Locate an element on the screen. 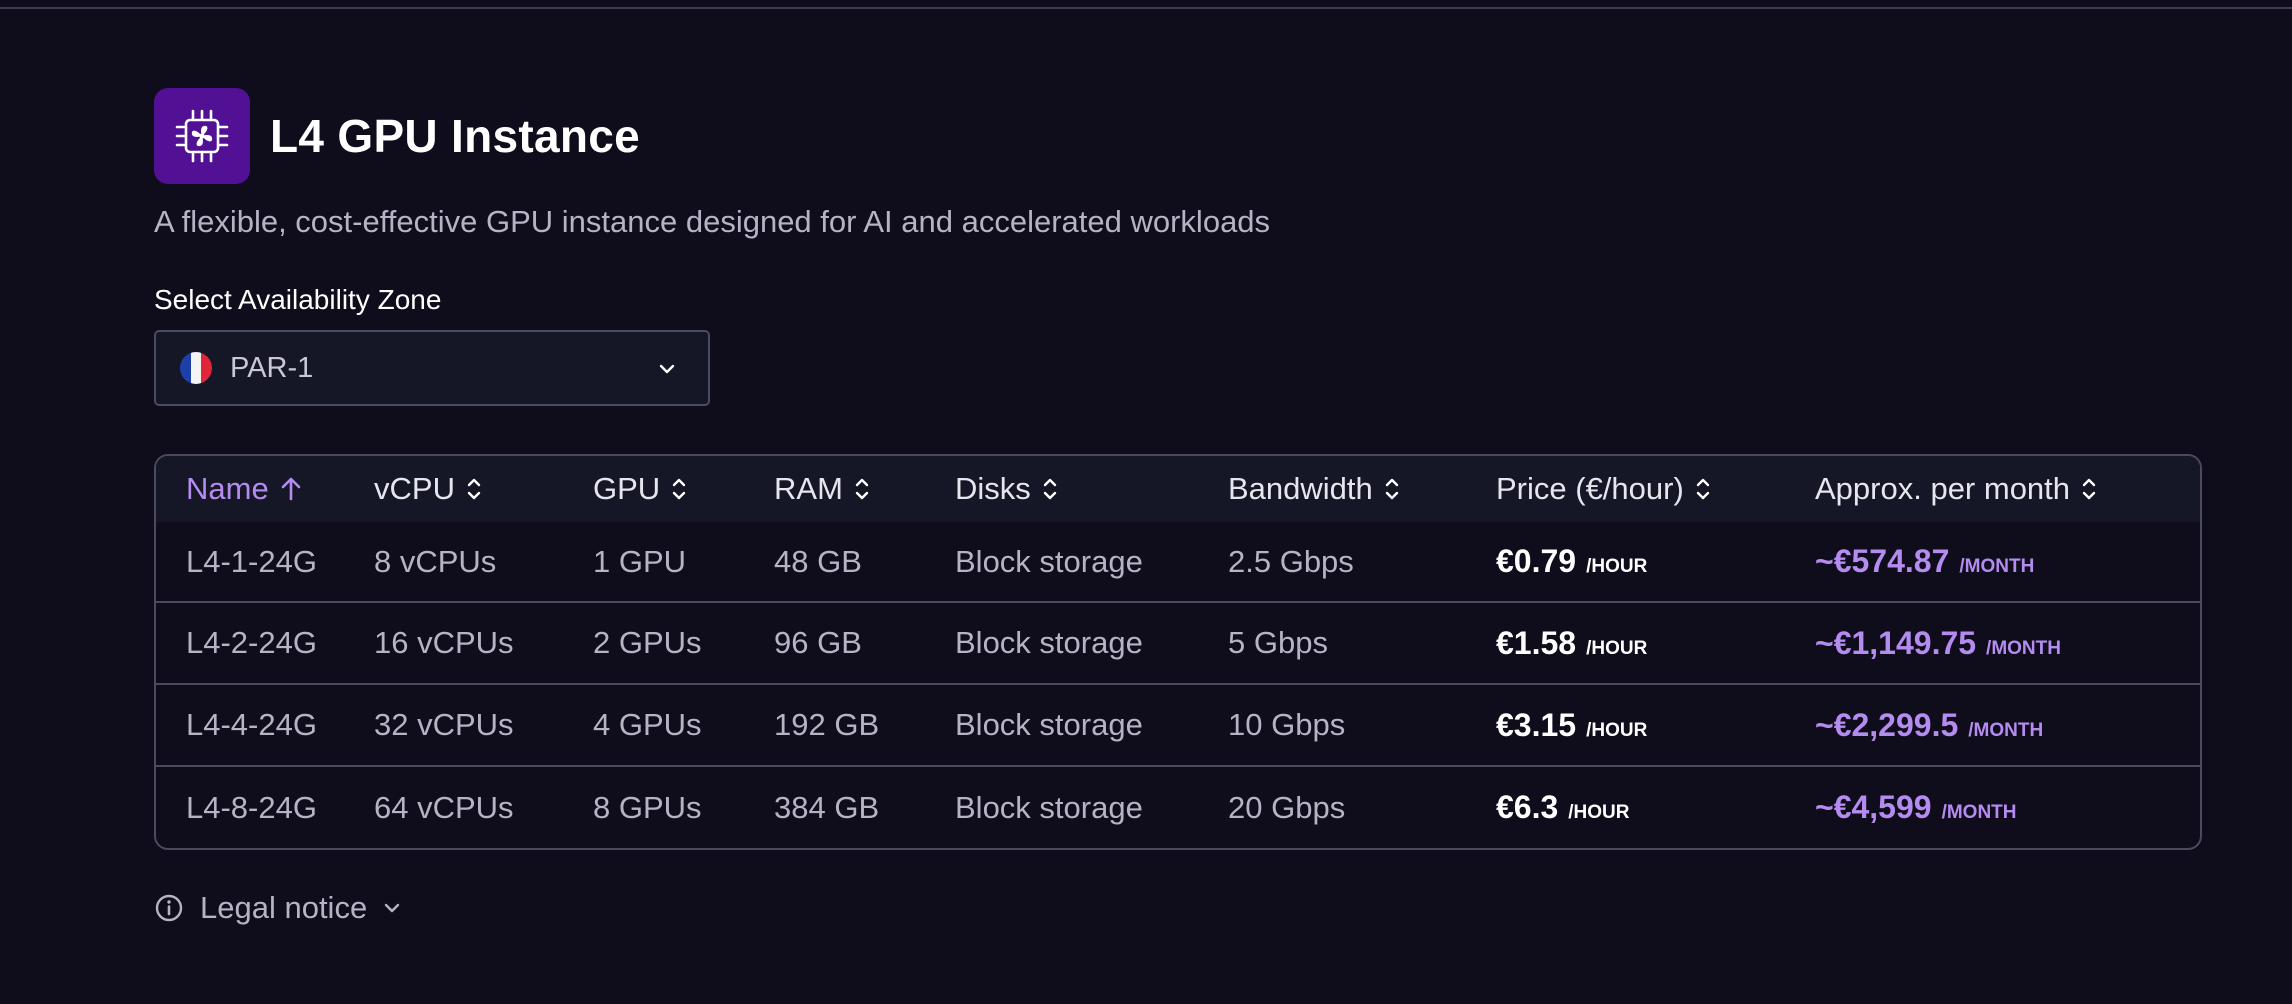 The image size is (2292, 1004). column-header-price: Price (€/hour) is located at coordinates (1655, 489).